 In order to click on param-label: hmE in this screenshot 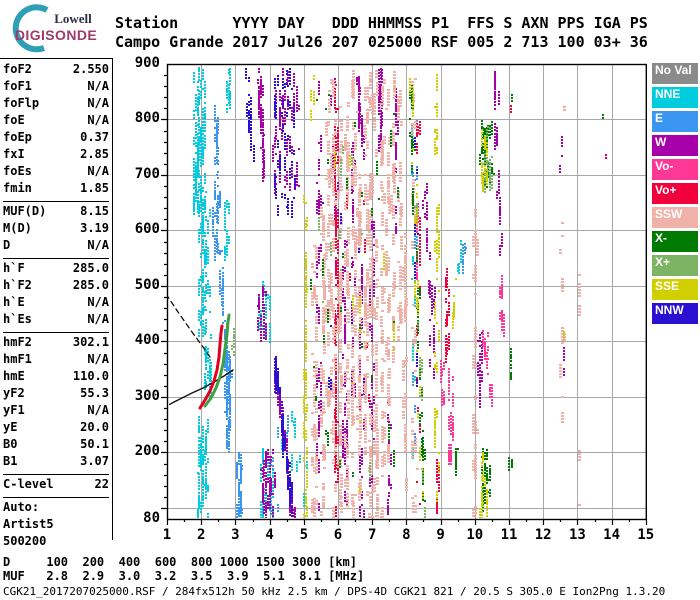, I will do `click(14, 376)`.